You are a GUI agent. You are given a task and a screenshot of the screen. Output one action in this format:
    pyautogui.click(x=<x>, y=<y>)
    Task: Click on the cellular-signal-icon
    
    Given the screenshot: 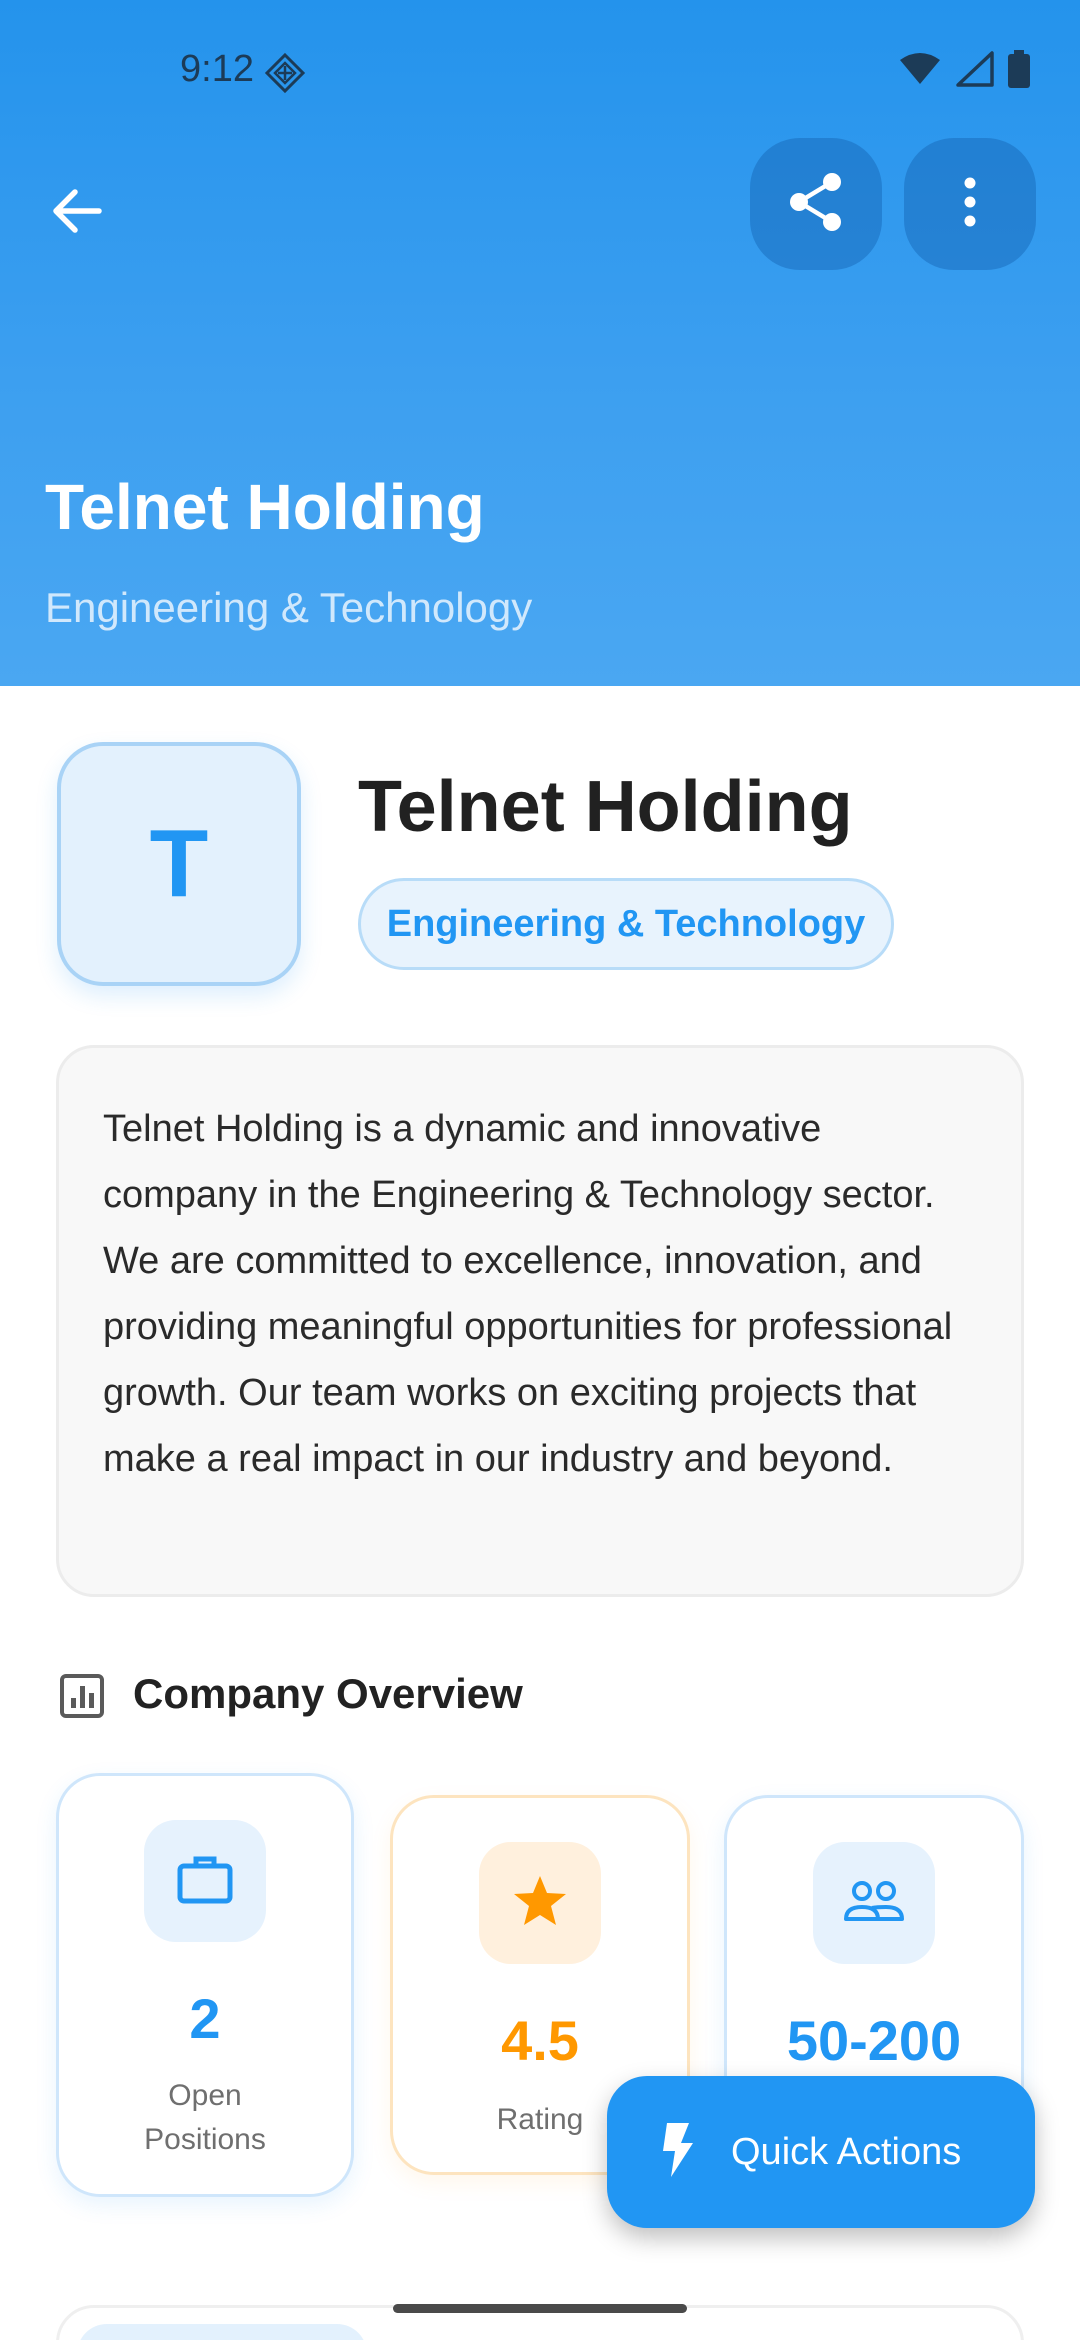 What is the action you would take?
    pyautogui.click(x=975, y=69)
    